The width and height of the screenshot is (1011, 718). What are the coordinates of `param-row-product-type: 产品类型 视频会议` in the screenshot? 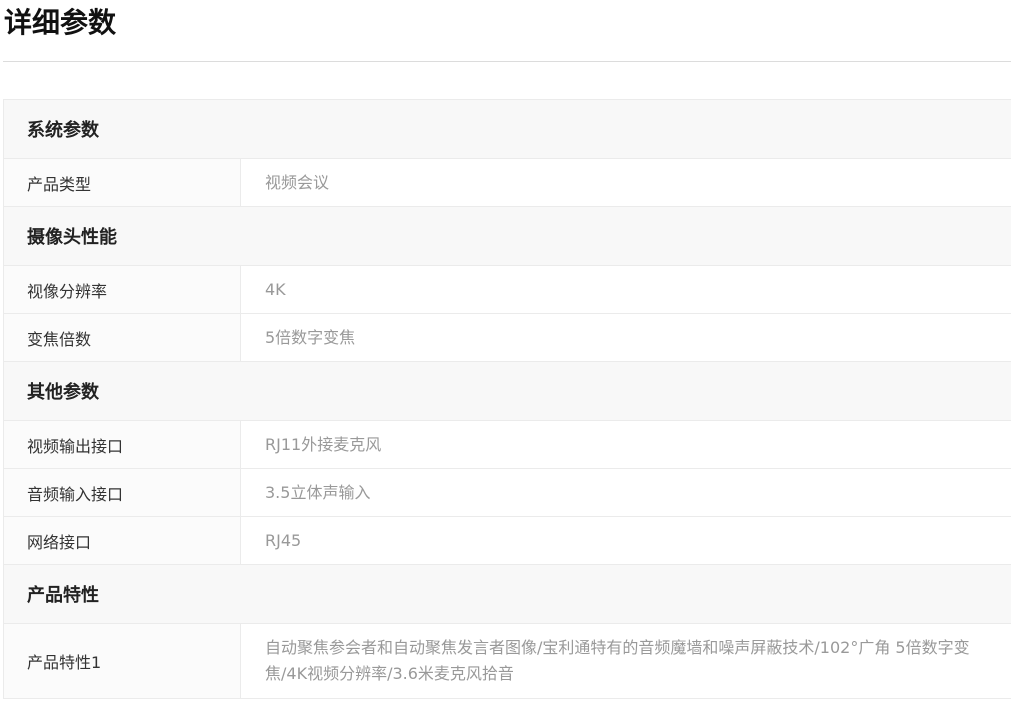 It's located at (507, 183).